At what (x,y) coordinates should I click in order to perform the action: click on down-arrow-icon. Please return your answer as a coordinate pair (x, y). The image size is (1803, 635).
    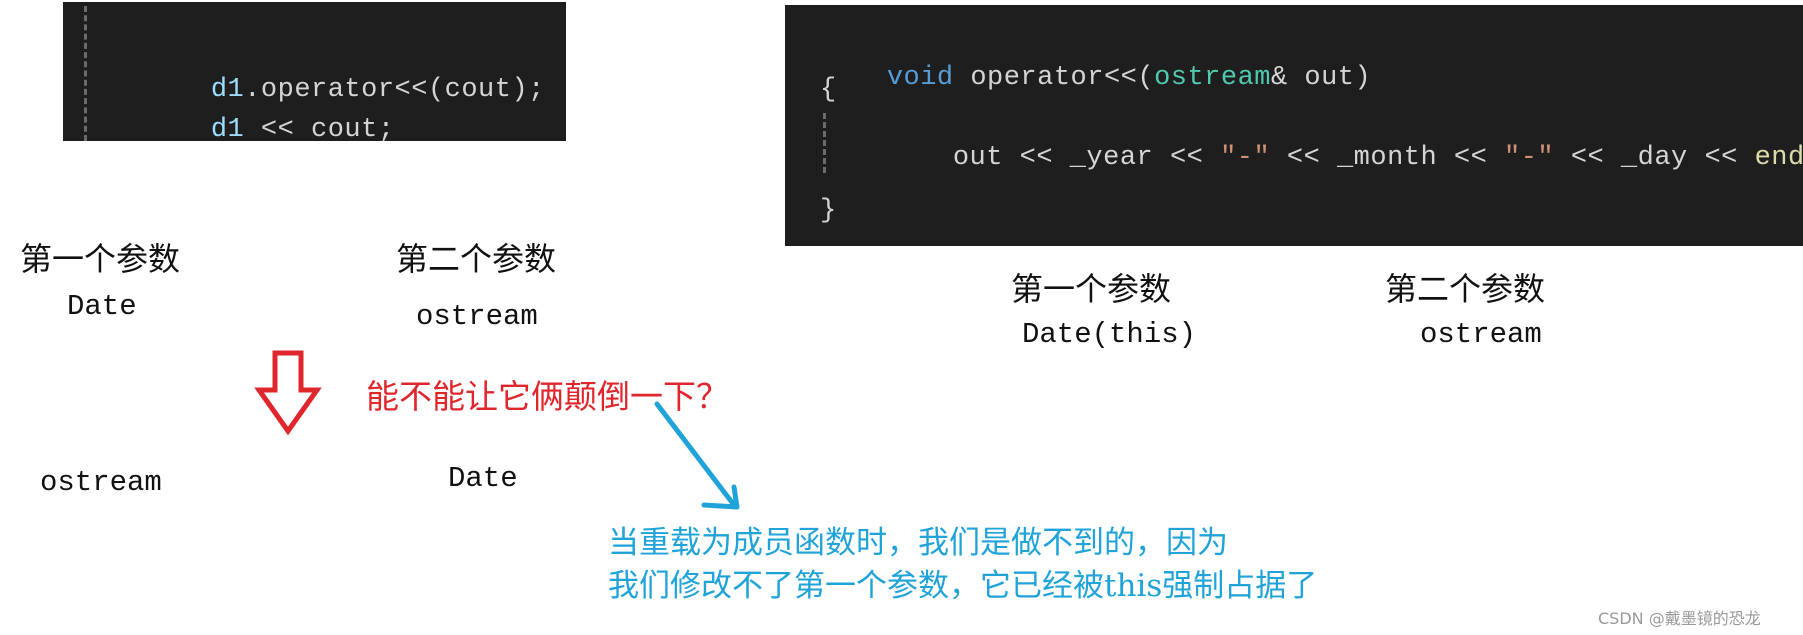
    Looking at the image, I should click on (288, 393).